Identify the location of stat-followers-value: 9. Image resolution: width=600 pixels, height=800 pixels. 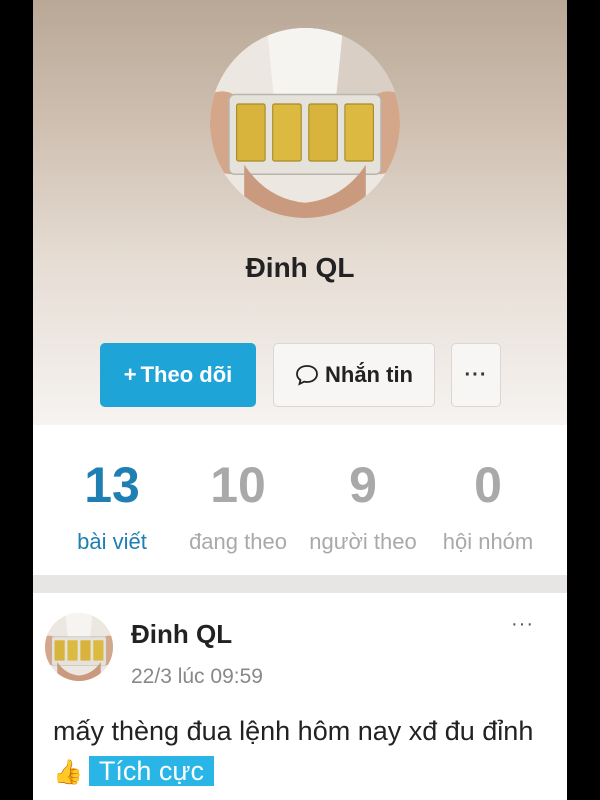
(363, 485).